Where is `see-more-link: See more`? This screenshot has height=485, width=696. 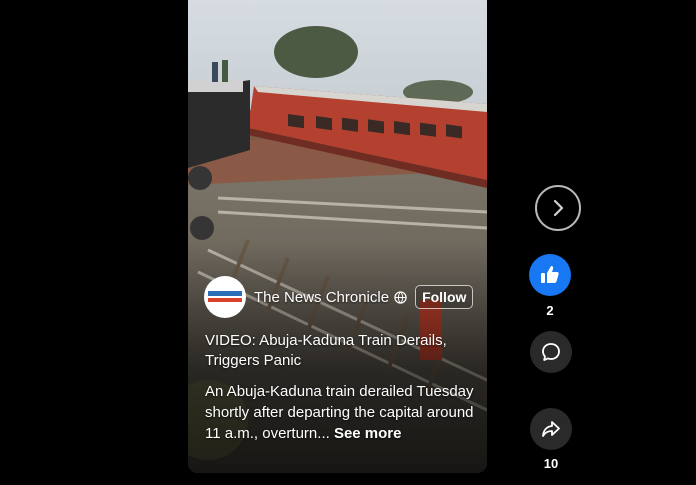
see-more-link: See more is located at coordinates (368, 433).